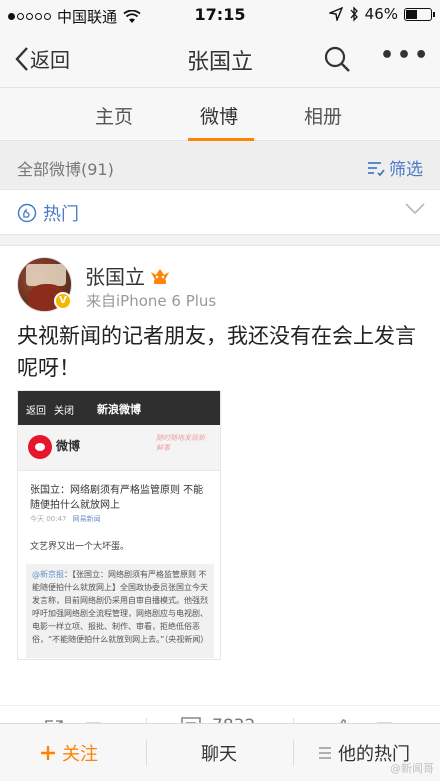 Image resolution: width=440 pixels, height=781 pixels. I want to click on tab-album: 相册, so click(323, 115).